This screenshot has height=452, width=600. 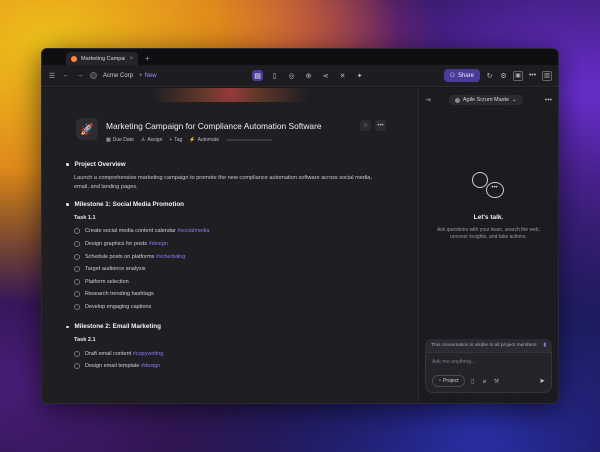 What do you see at coordinates (52, 76) in the screenshot?
I see `sidebar-toggle-icon: ☰` at bounding box center [52, 76].